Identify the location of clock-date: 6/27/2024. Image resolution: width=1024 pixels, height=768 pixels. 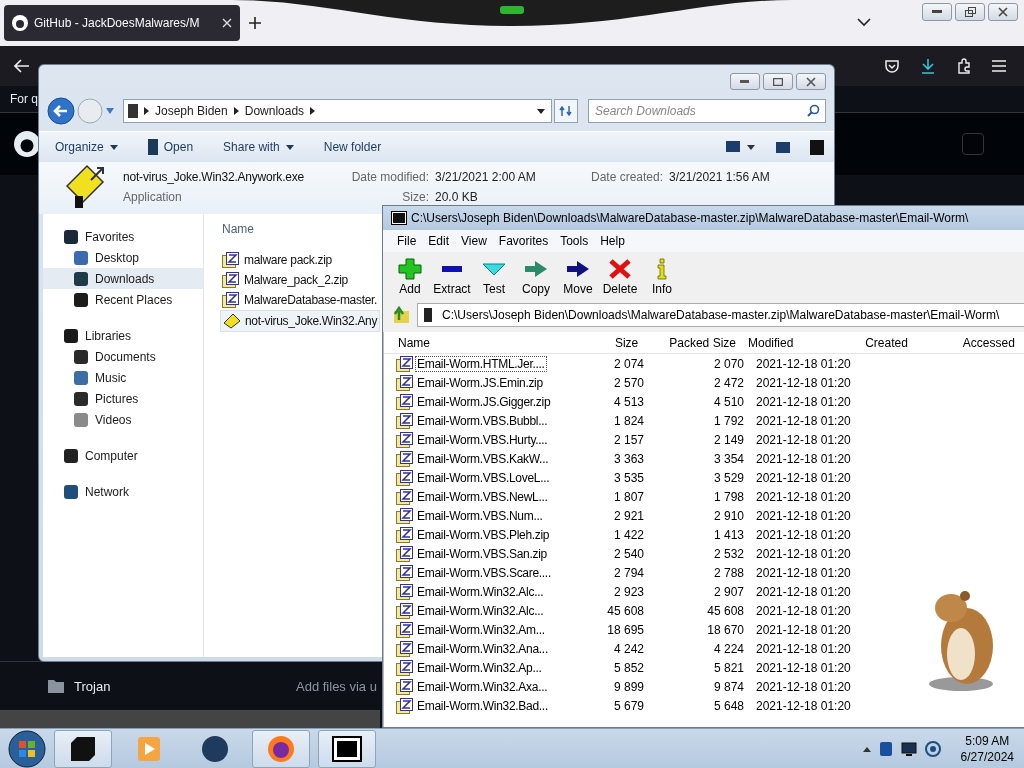
(987, 756).